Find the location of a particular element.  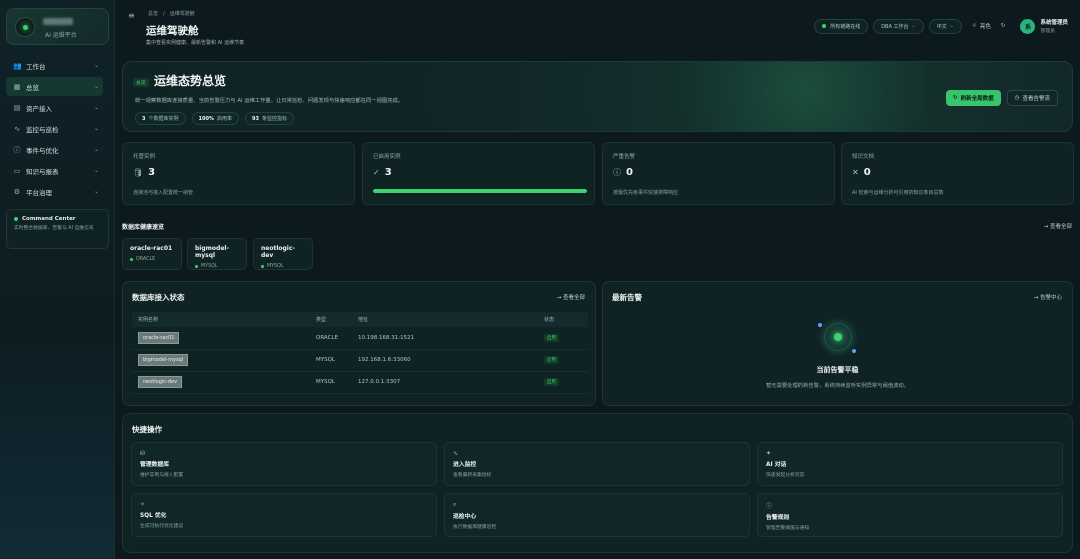

brand-subtitle: AI 运维平台 is located at coordinates (61, 35).